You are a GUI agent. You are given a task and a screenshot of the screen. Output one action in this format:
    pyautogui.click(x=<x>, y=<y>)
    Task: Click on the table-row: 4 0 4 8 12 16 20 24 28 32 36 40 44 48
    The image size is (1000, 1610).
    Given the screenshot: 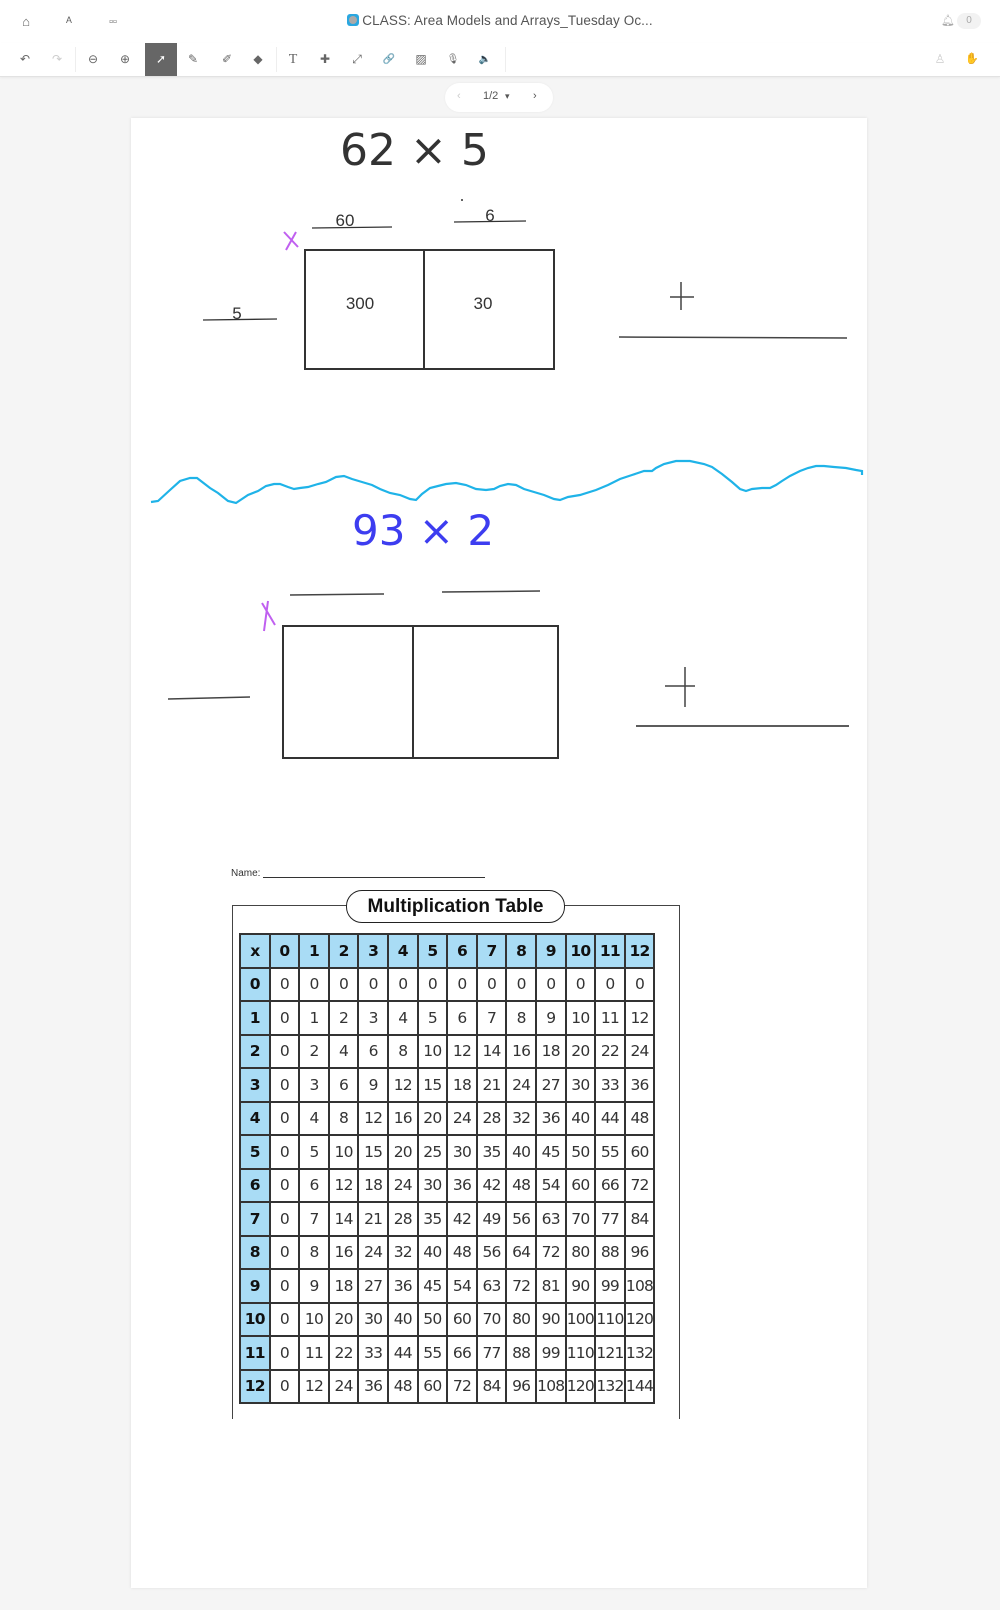 What is the action you would take?
    pyautogui.click(x=447, y=1118)
    